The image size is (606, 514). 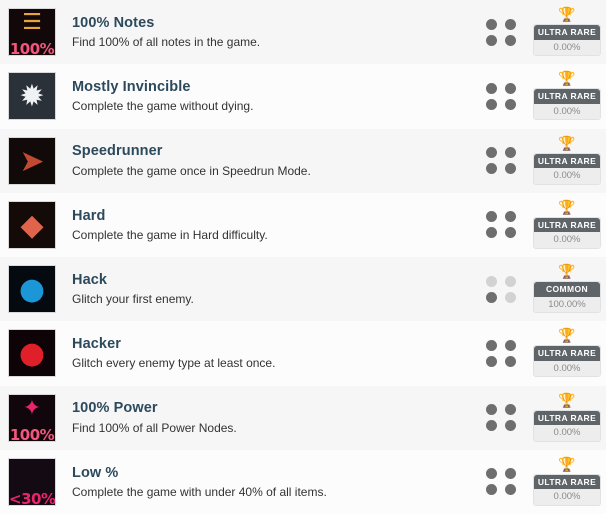 I want to click on rarity-badge: COMMON 100.00%, so click(x=567, y=297).